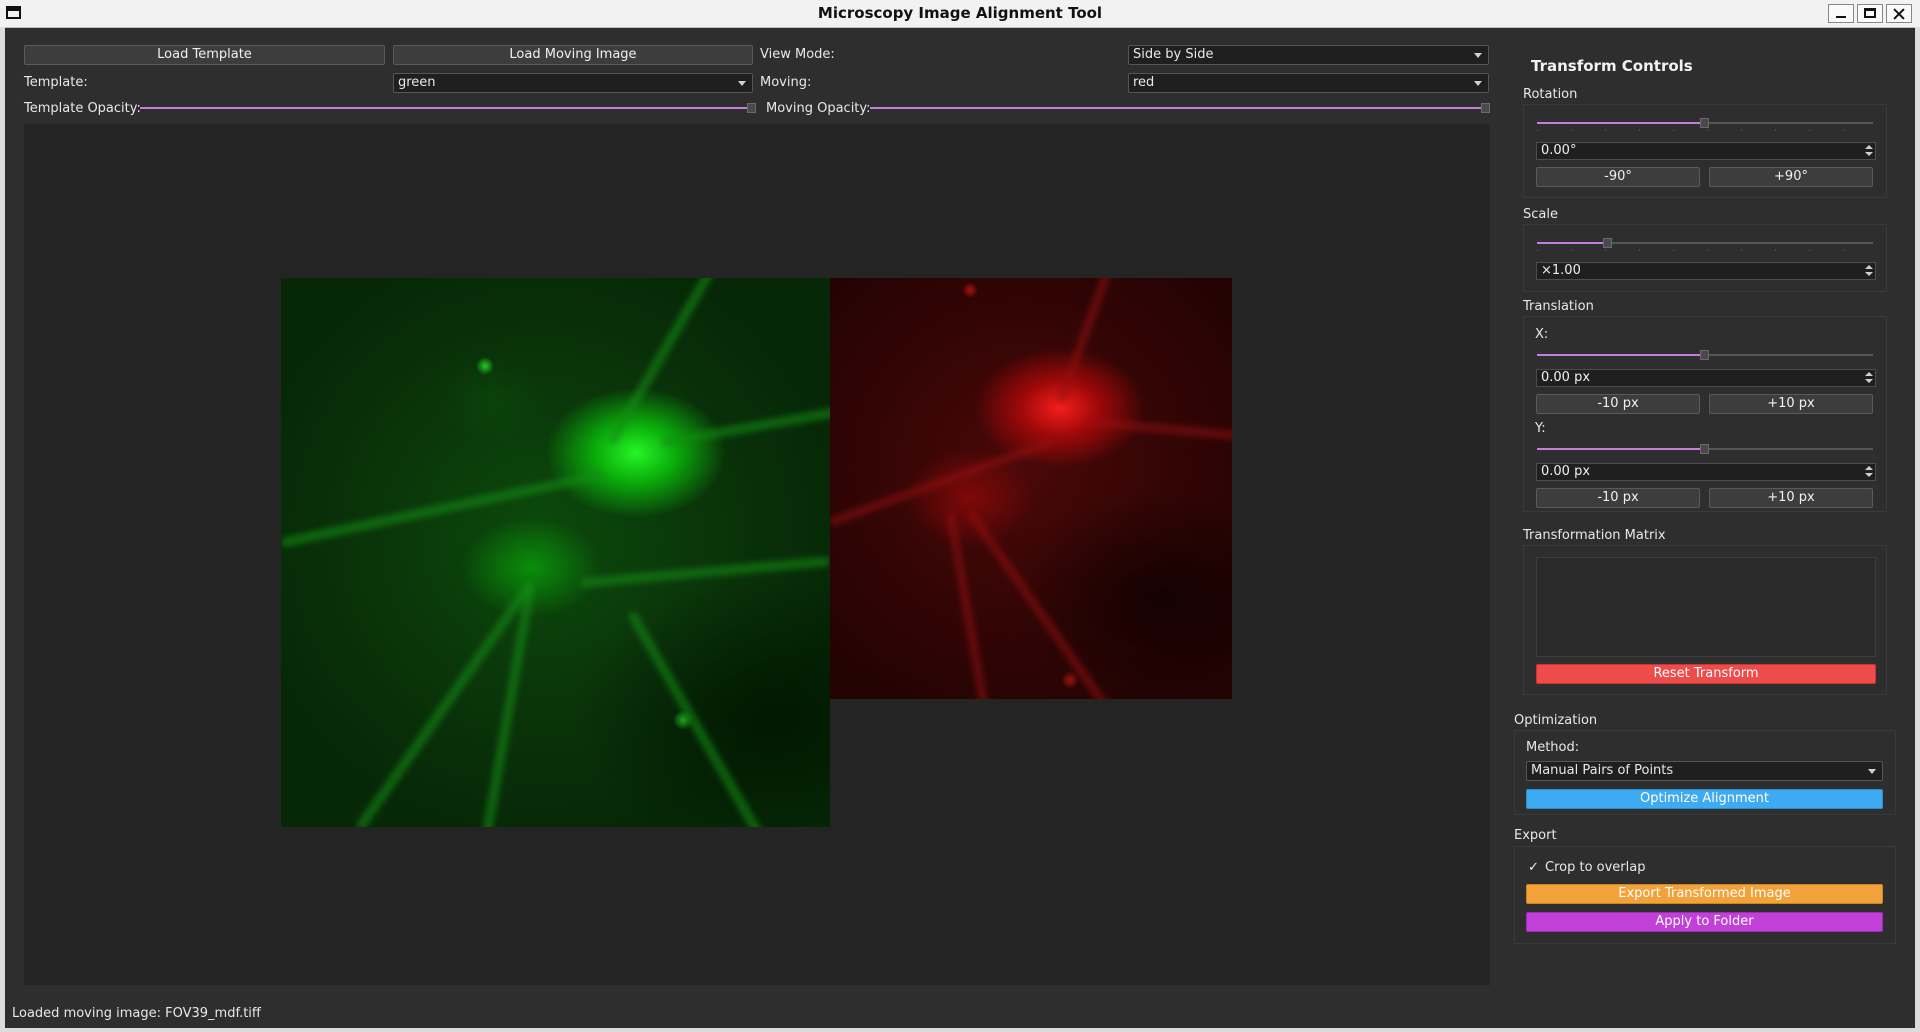 The height and width of the screenshot is (1032, 1920). What do you see at coordinates (1705, 414) in the screenshot?
I see `translation-group` at bounding box center [1705, 414].